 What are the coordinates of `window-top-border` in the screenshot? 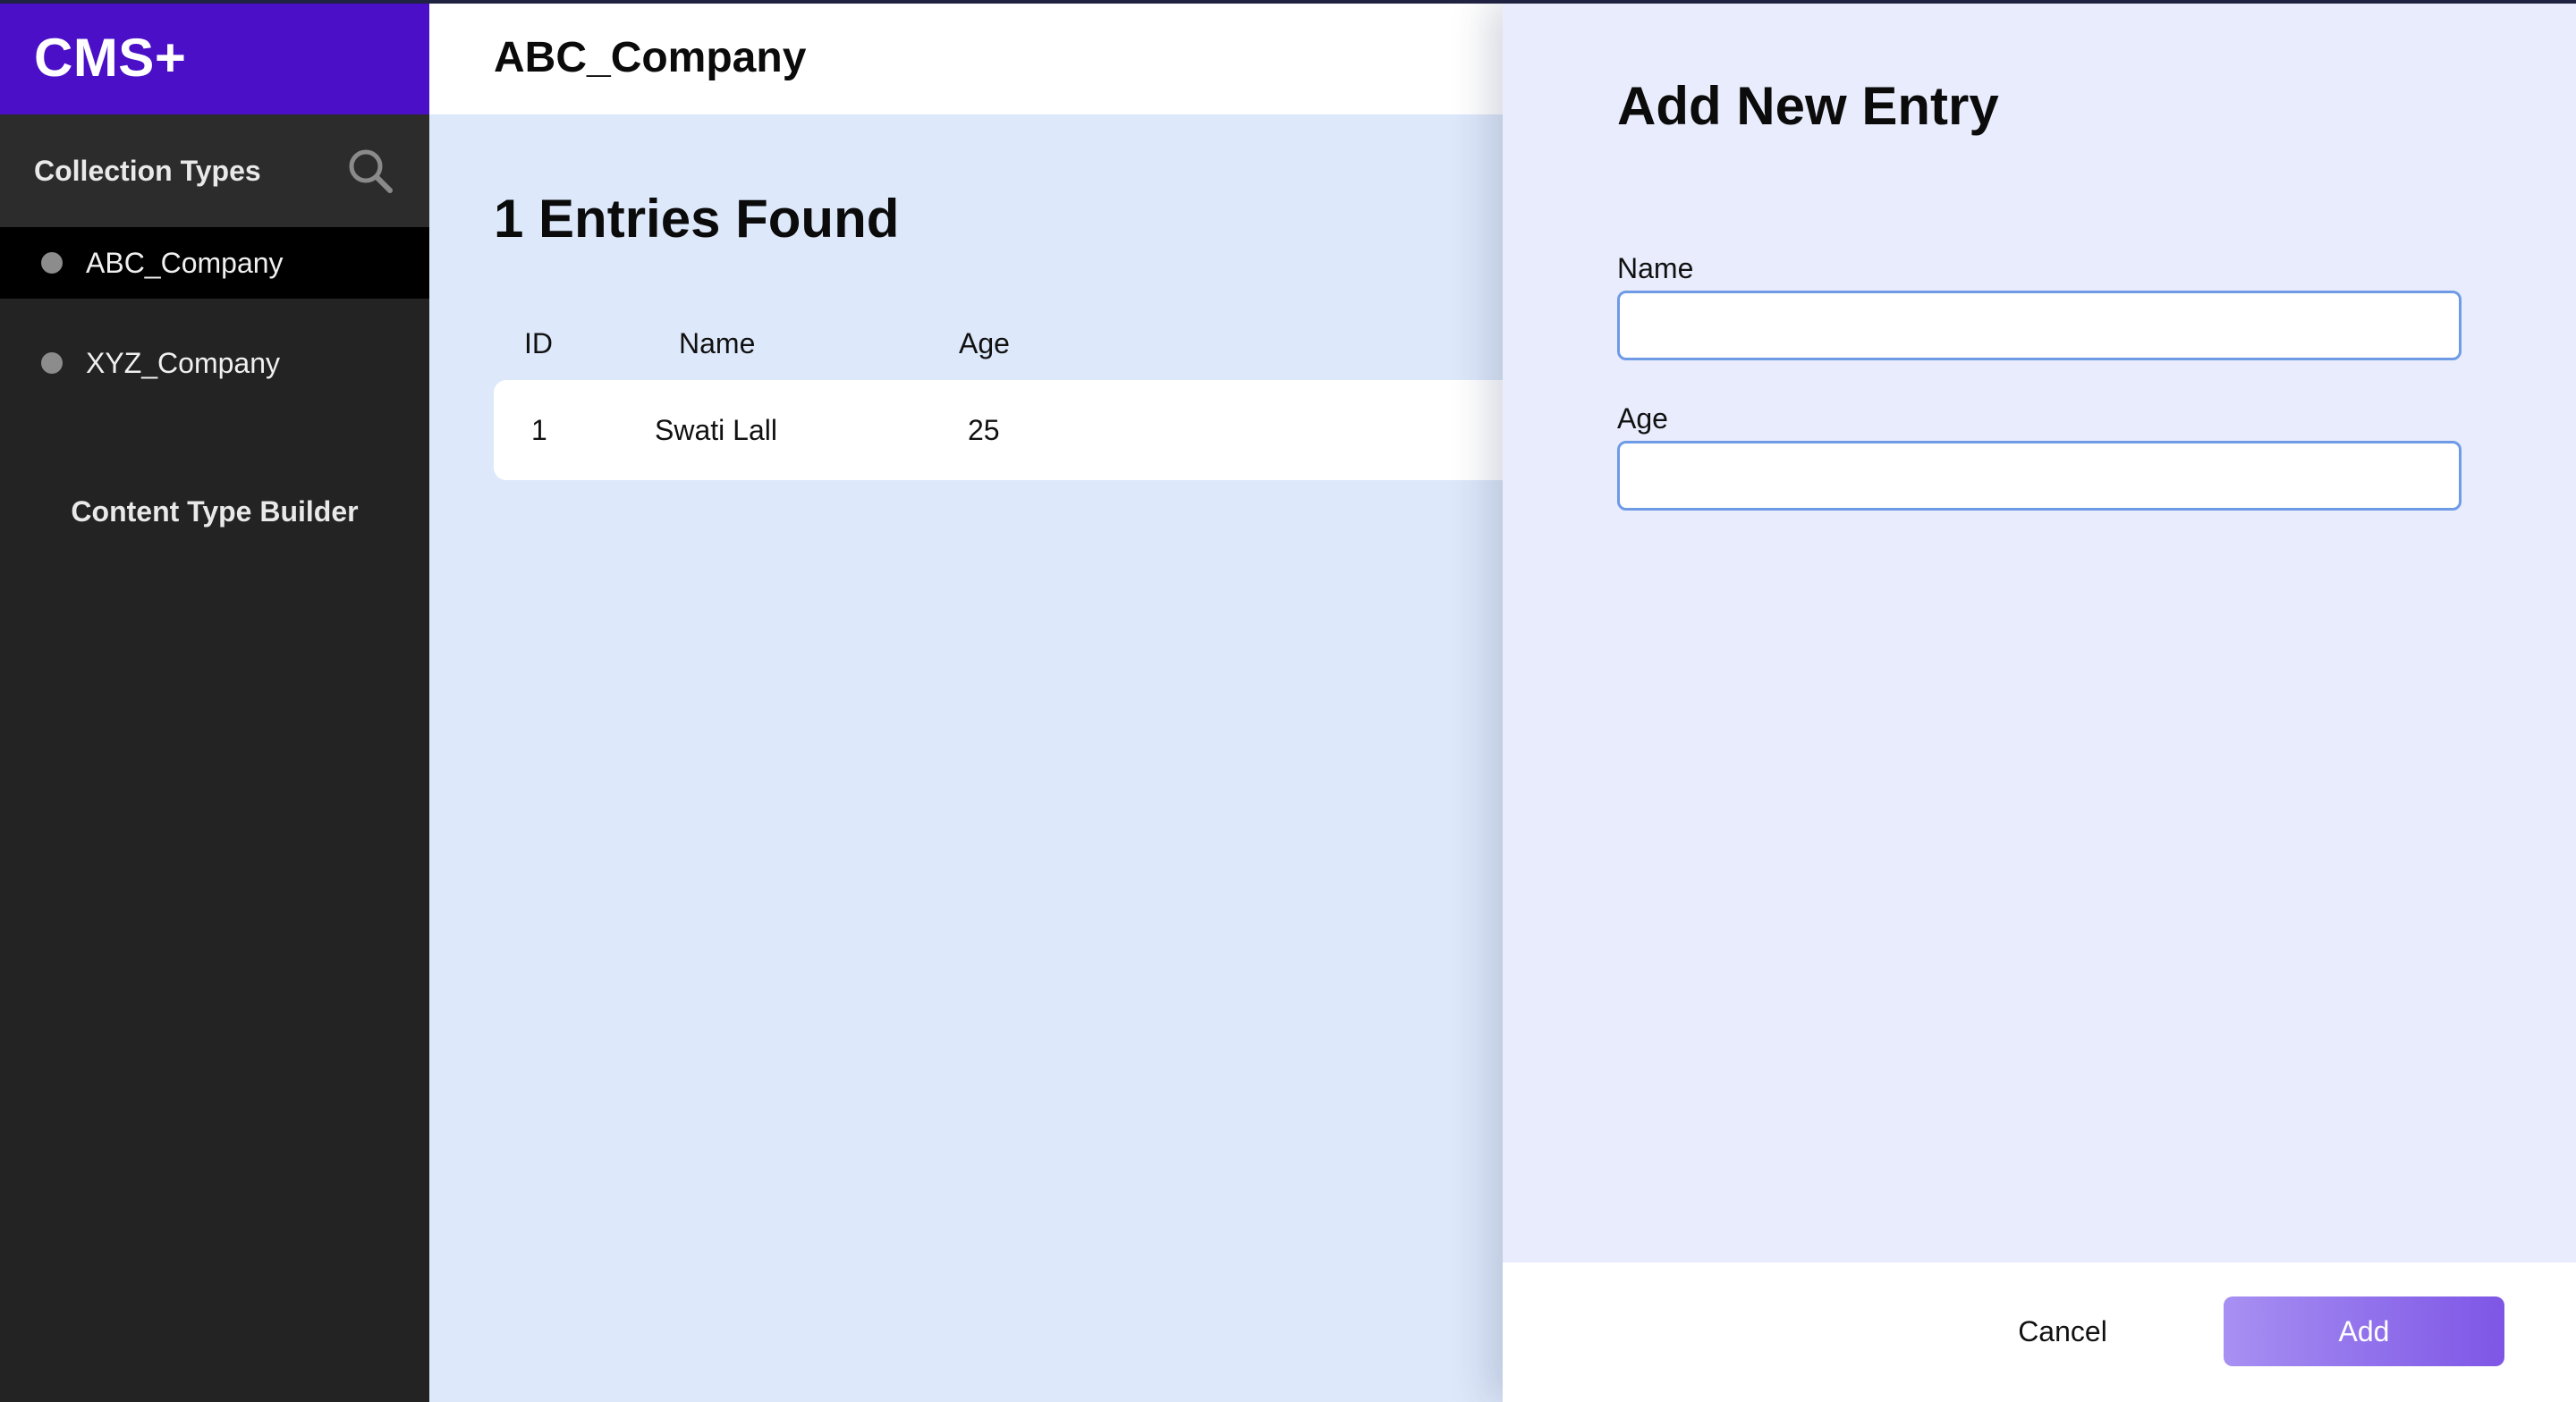 It's located at (1288, 2).